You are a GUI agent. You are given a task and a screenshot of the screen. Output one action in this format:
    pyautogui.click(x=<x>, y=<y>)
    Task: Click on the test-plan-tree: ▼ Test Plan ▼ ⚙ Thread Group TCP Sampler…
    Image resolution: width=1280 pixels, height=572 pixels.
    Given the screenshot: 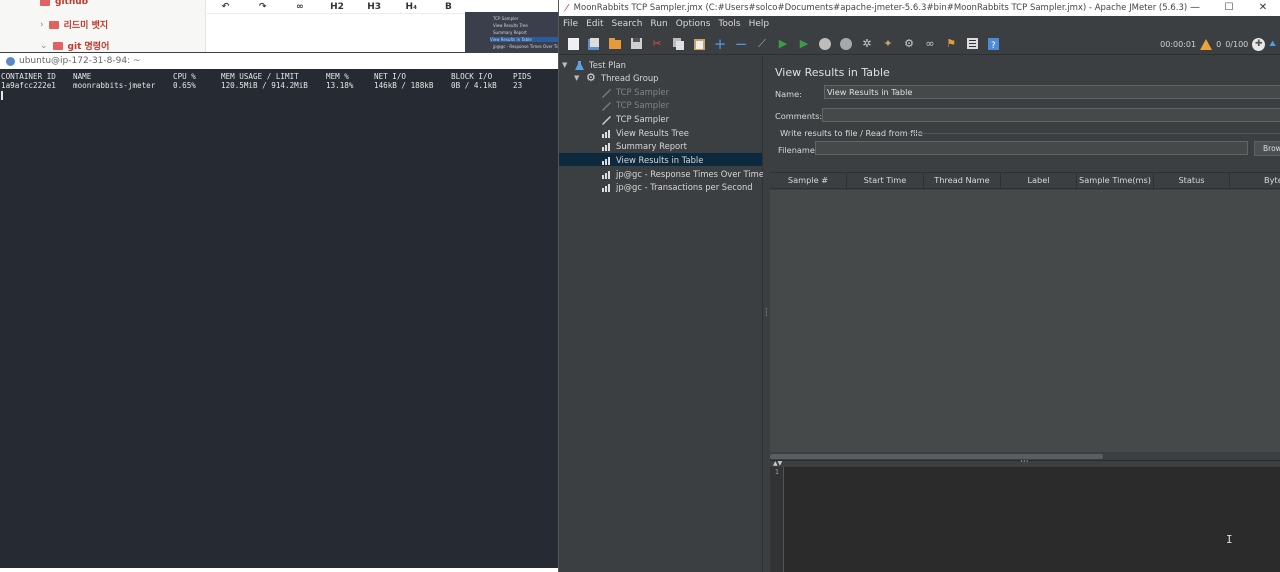 What is the action you would take?
    pyautogui.click(x=661, y=314)
    